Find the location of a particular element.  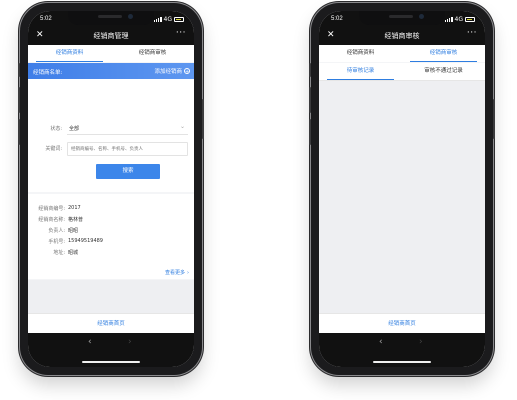

chevron-right-icon: › is located at coordinates (188, 272).